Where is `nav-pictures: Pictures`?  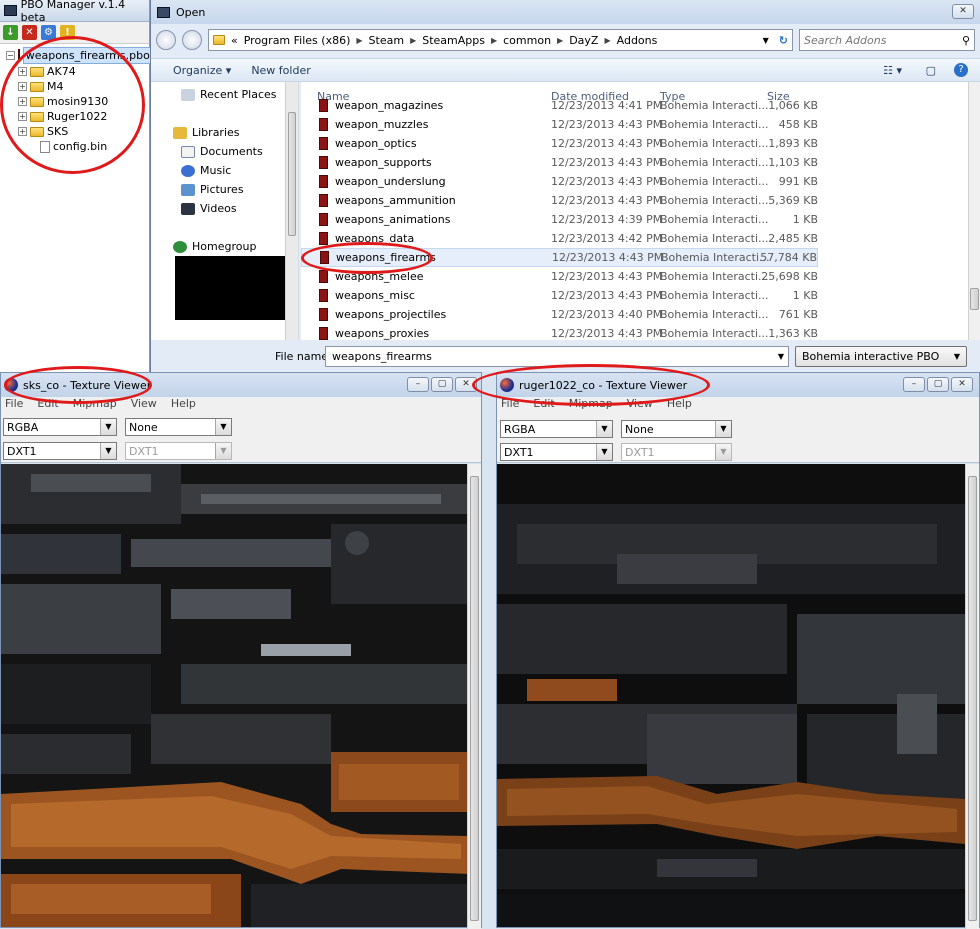
nav-pictures: Pictures is located at coordinates (212, 189).